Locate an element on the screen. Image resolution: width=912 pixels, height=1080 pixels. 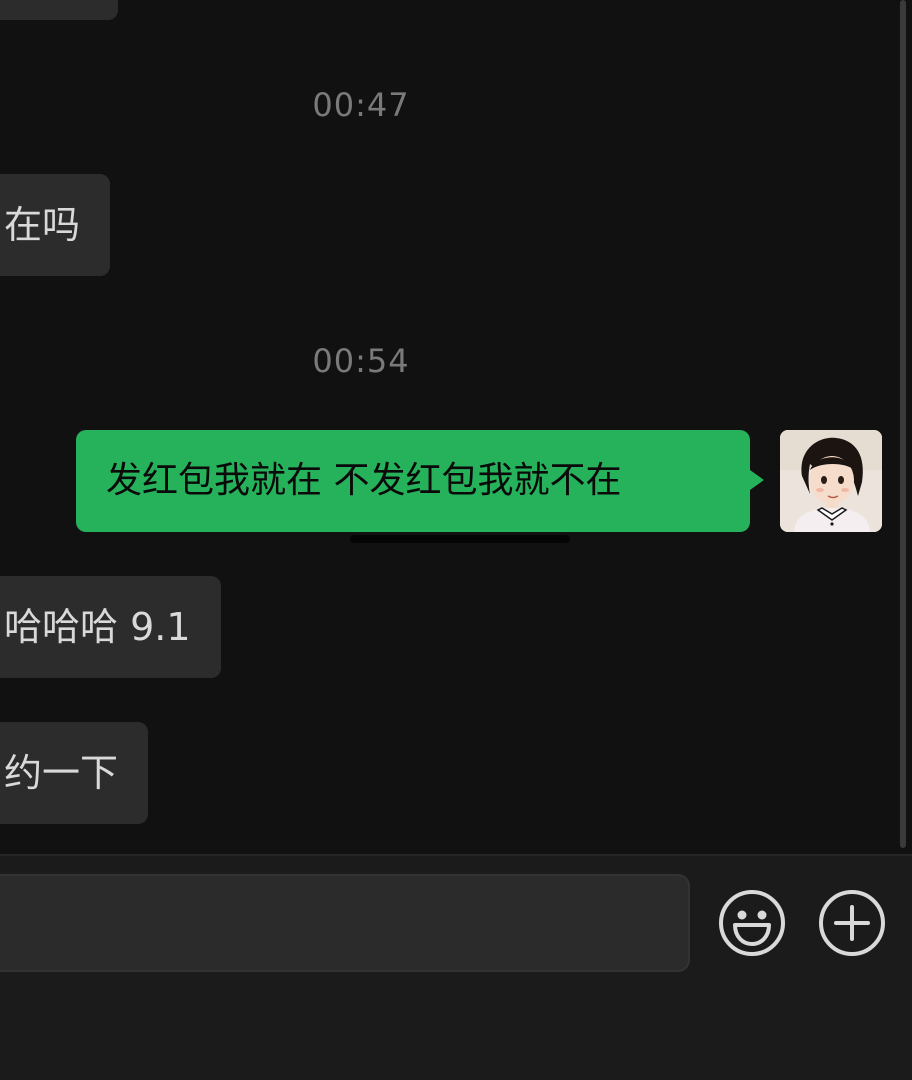
message-bubble-incoming: 在吗 is located at coordinates (55, 225).